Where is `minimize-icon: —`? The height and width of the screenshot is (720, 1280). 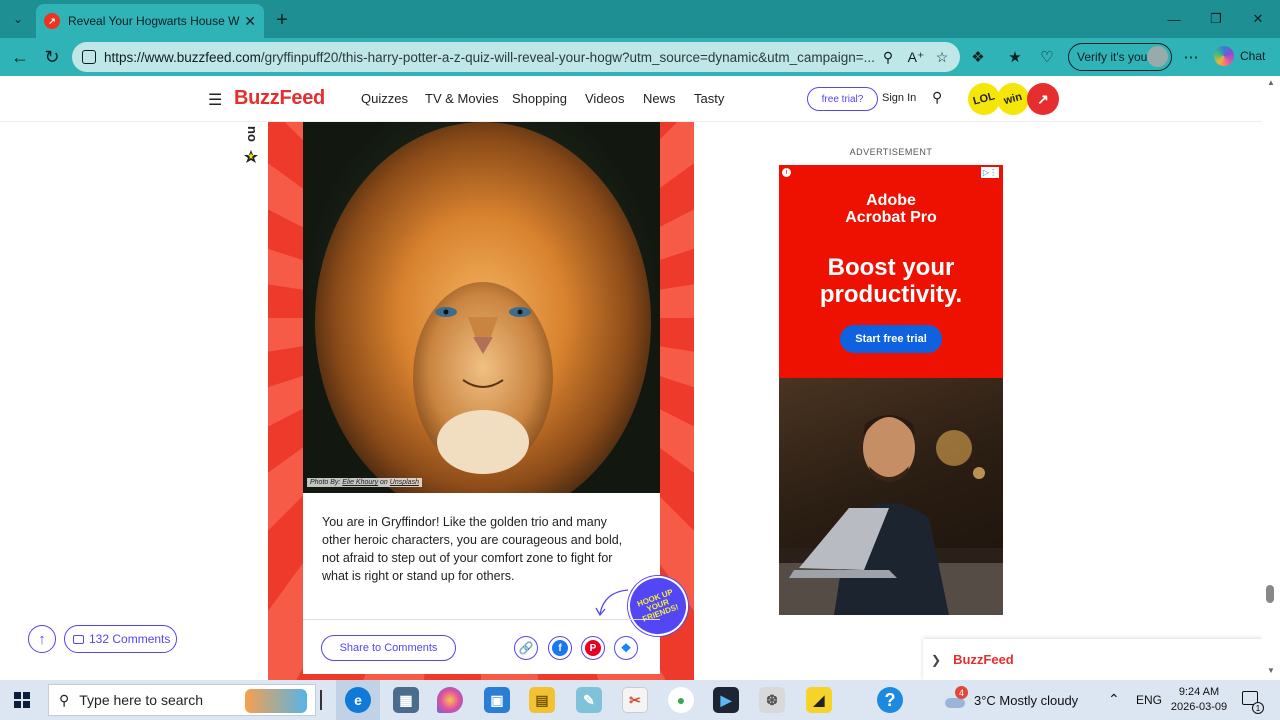
minimize-icon: — is located at coordinates (1174, 19).